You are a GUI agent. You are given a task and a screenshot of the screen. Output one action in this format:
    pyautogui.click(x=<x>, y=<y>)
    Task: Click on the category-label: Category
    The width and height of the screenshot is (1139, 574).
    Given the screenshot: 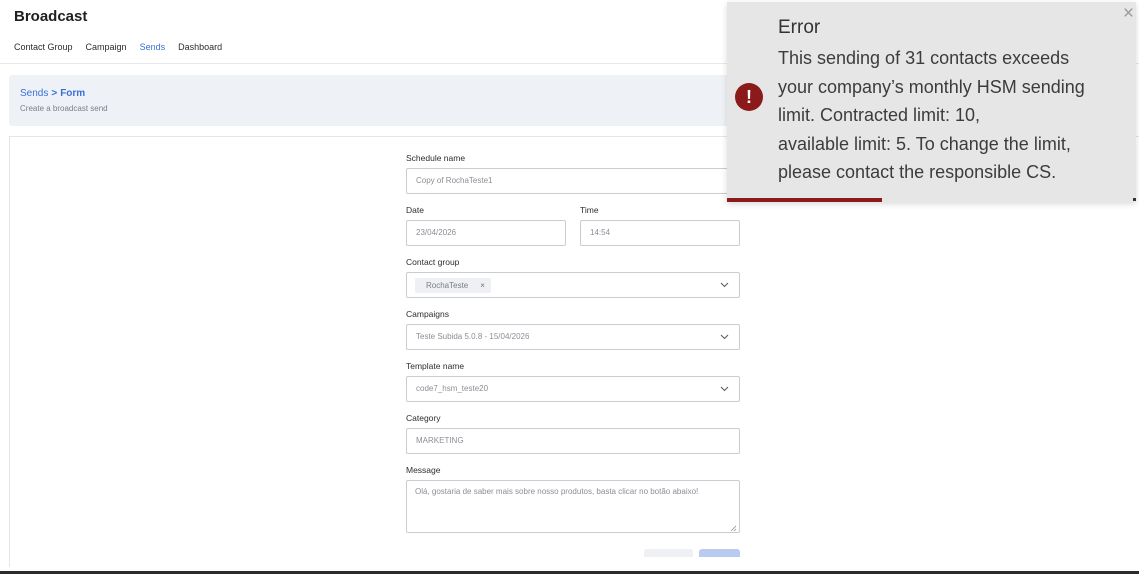 What is the action you would take?
    pyautogui.click(x=423, y=418)
    